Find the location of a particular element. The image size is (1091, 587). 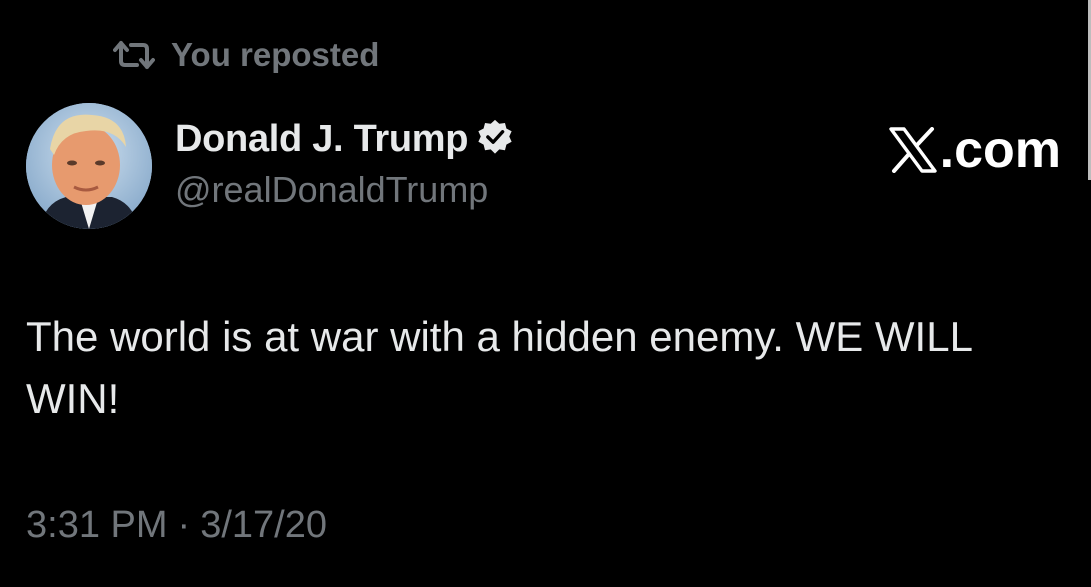

post-date: 3/17/20 is located at coordinates (263, 525).